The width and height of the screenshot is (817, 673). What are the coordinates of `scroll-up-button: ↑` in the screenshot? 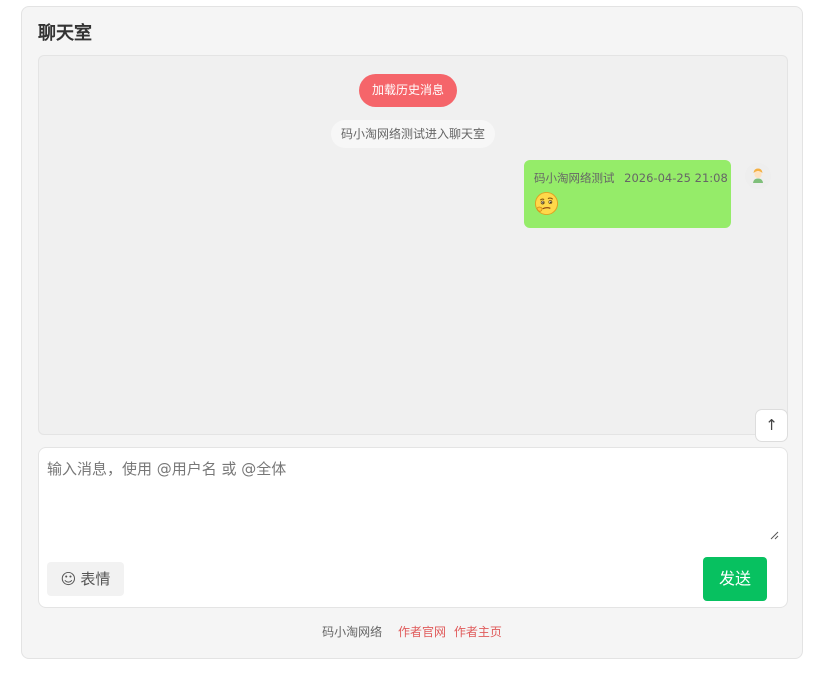 It's located at (771, 425).